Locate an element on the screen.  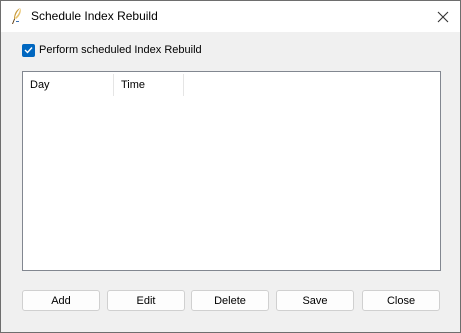
quill-icon is located at coordinates (17, 16).